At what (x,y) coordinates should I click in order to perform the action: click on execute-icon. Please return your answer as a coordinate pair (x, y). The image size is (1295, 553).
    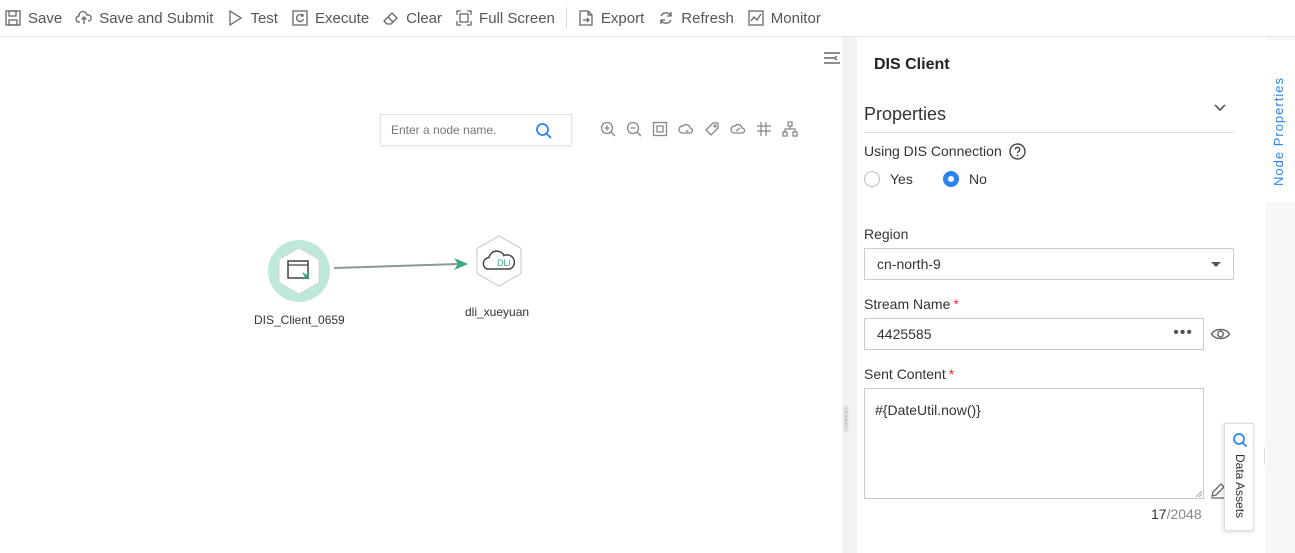
    Looking at the image, I should click on (300, 18).